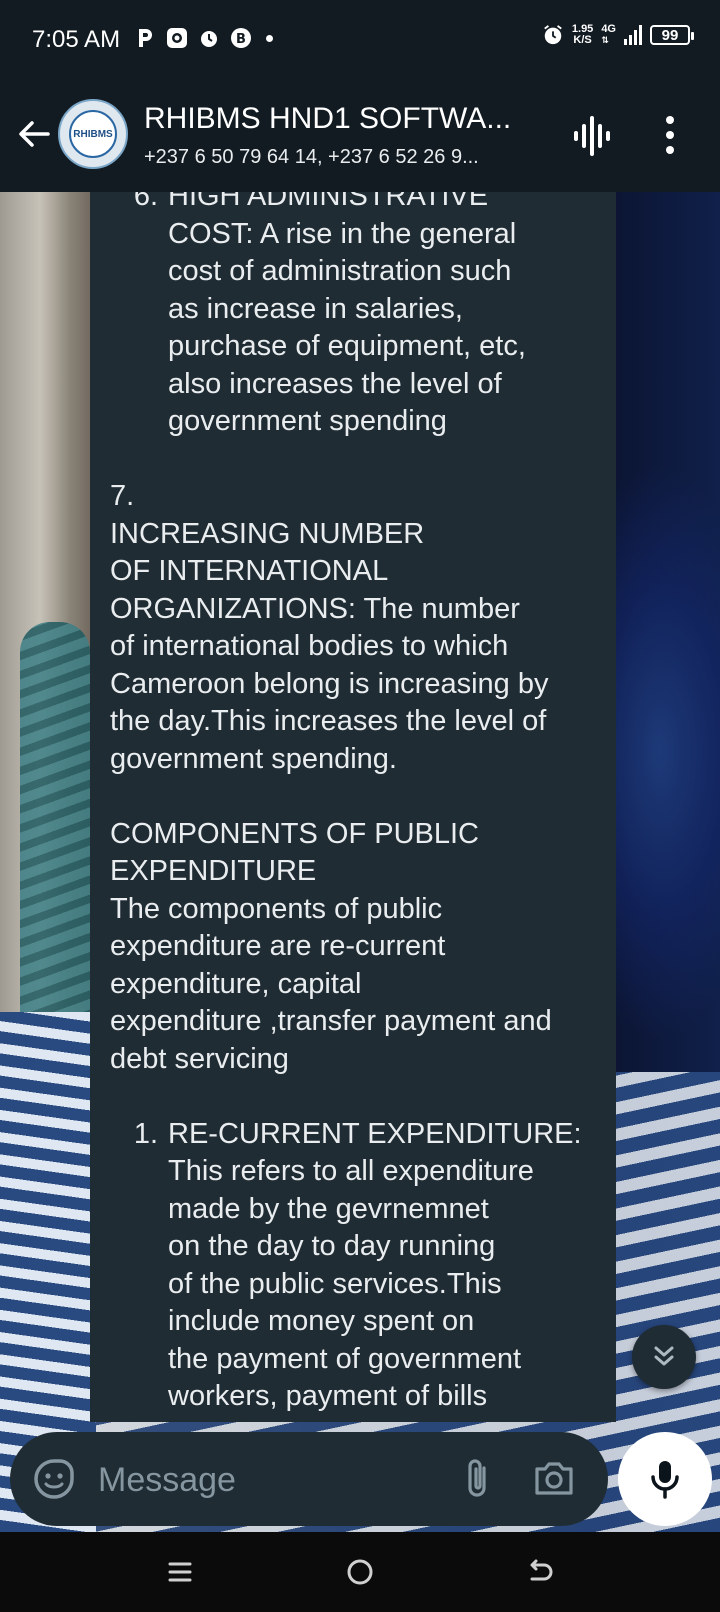  Describe the element at coordinates (54, 1479) in the screenshot. I see `sticker-emoji-icon` at that location.